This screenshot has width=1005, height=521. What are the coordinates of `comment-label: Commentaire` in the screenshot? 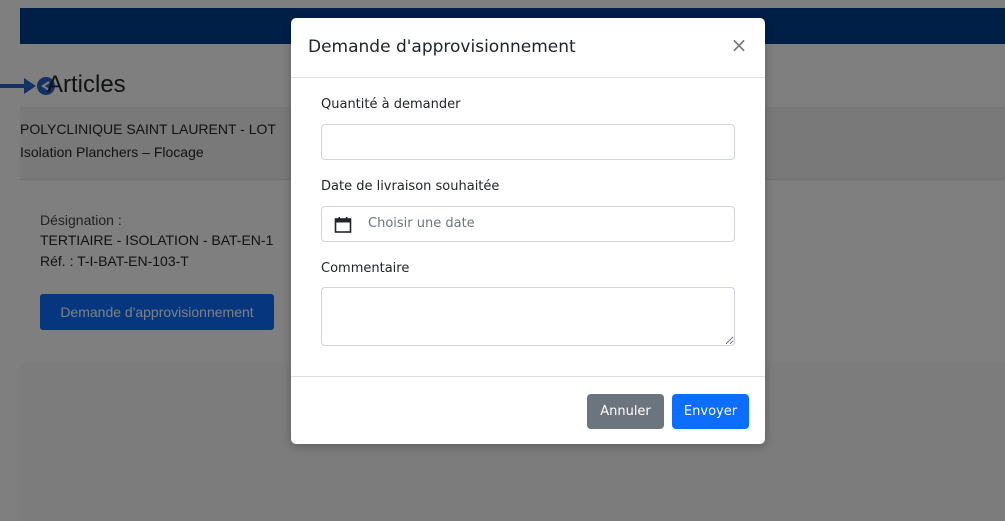 It's located at (365, 268).